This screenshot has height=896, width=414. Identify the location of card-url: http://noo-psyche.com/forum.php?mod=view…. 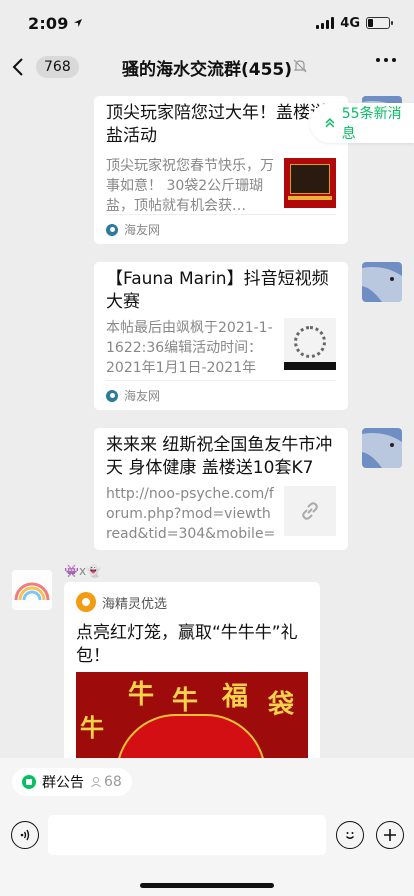
(191, 514).